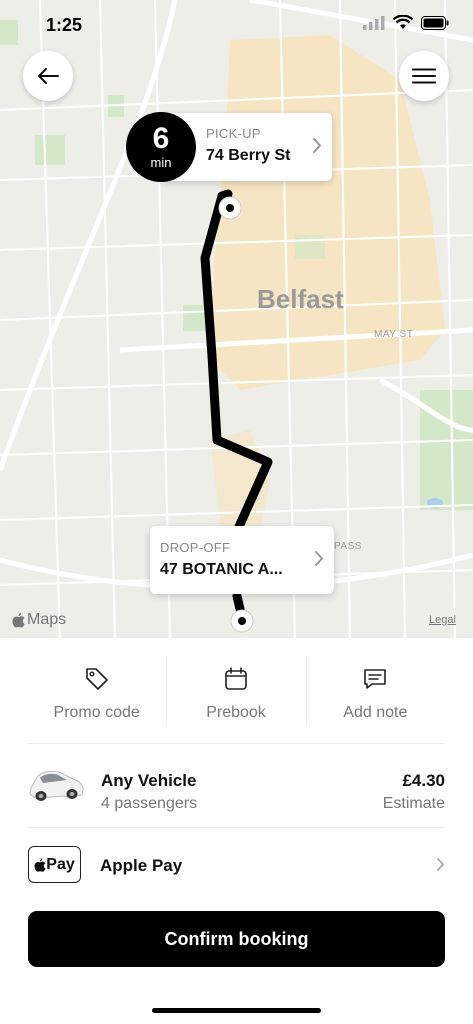 The image size is (473, 1024). I want to click on back-button, so click(48, 76).